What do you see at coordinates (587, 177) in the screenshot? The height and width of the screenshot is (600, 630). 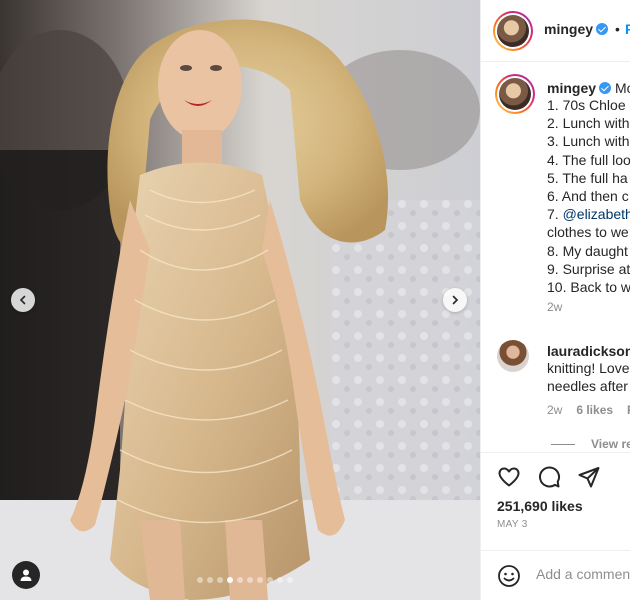 I see `caption-line: 5. The full ha` at bounding box center [587, 177].